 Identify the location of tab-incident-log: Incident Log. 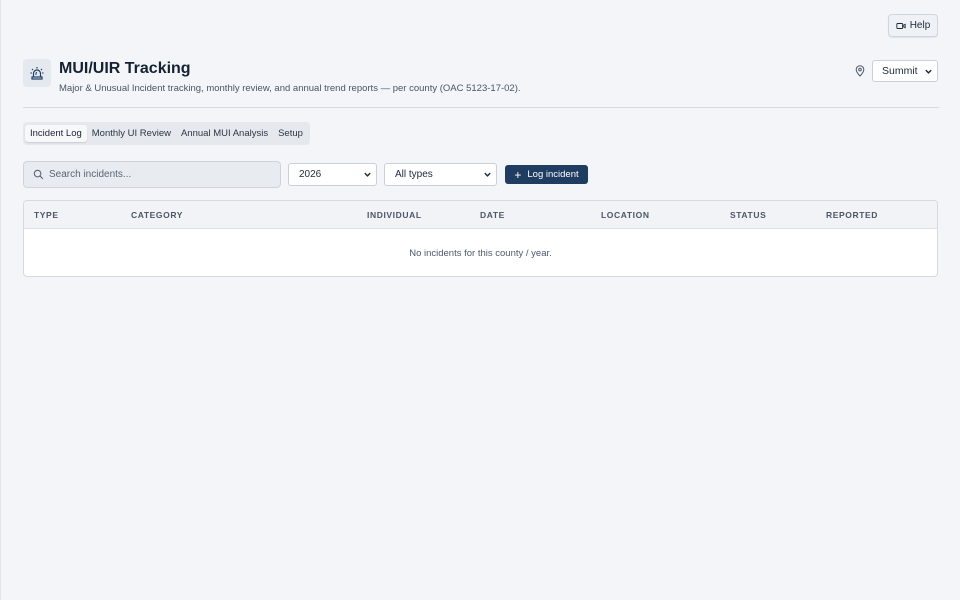
(56, 133).